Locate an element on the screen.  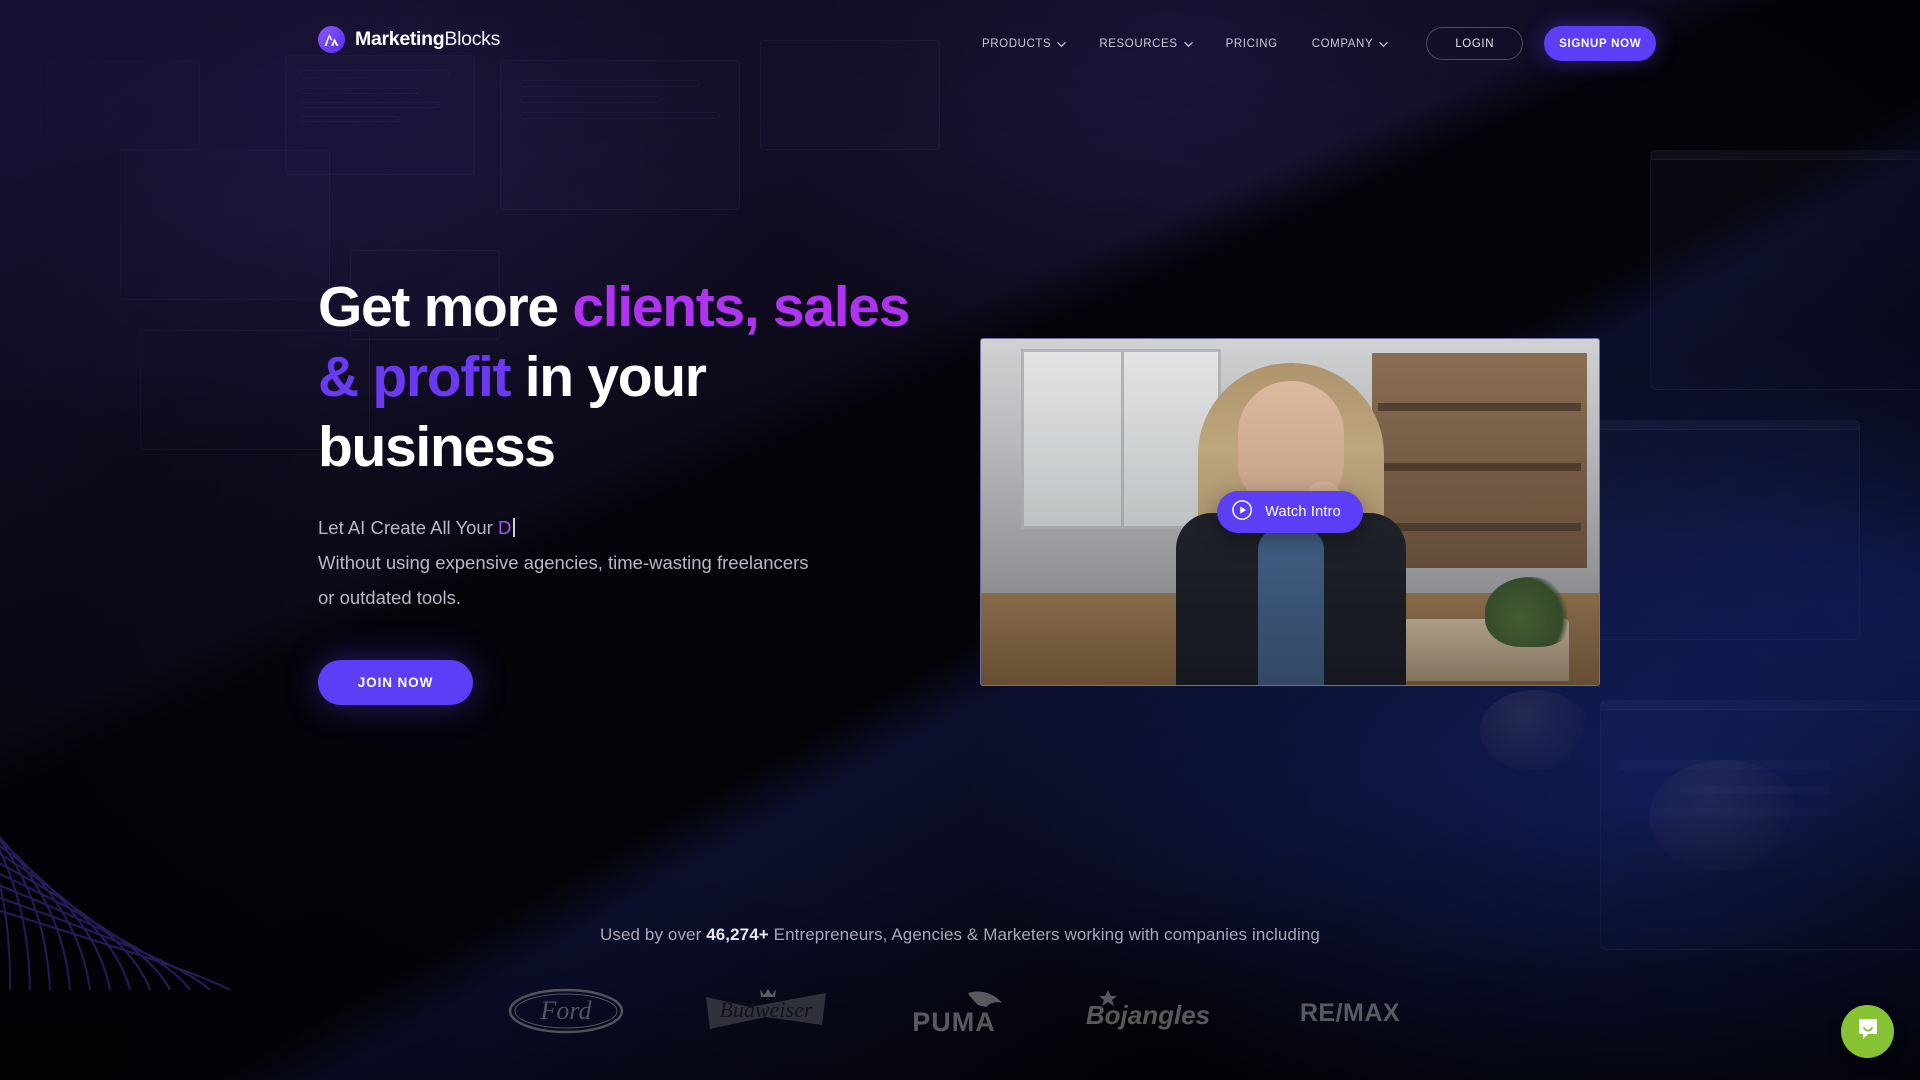
svg-text: Budweiser is located at coordinates (766, 1009).